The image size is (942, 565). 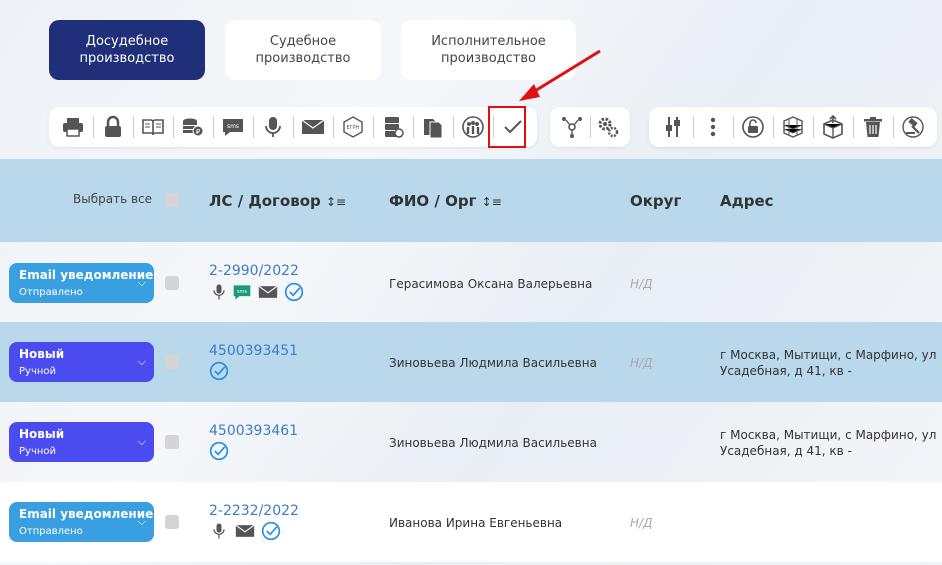 I want to click on book-icon, so click(x=153, y=127).